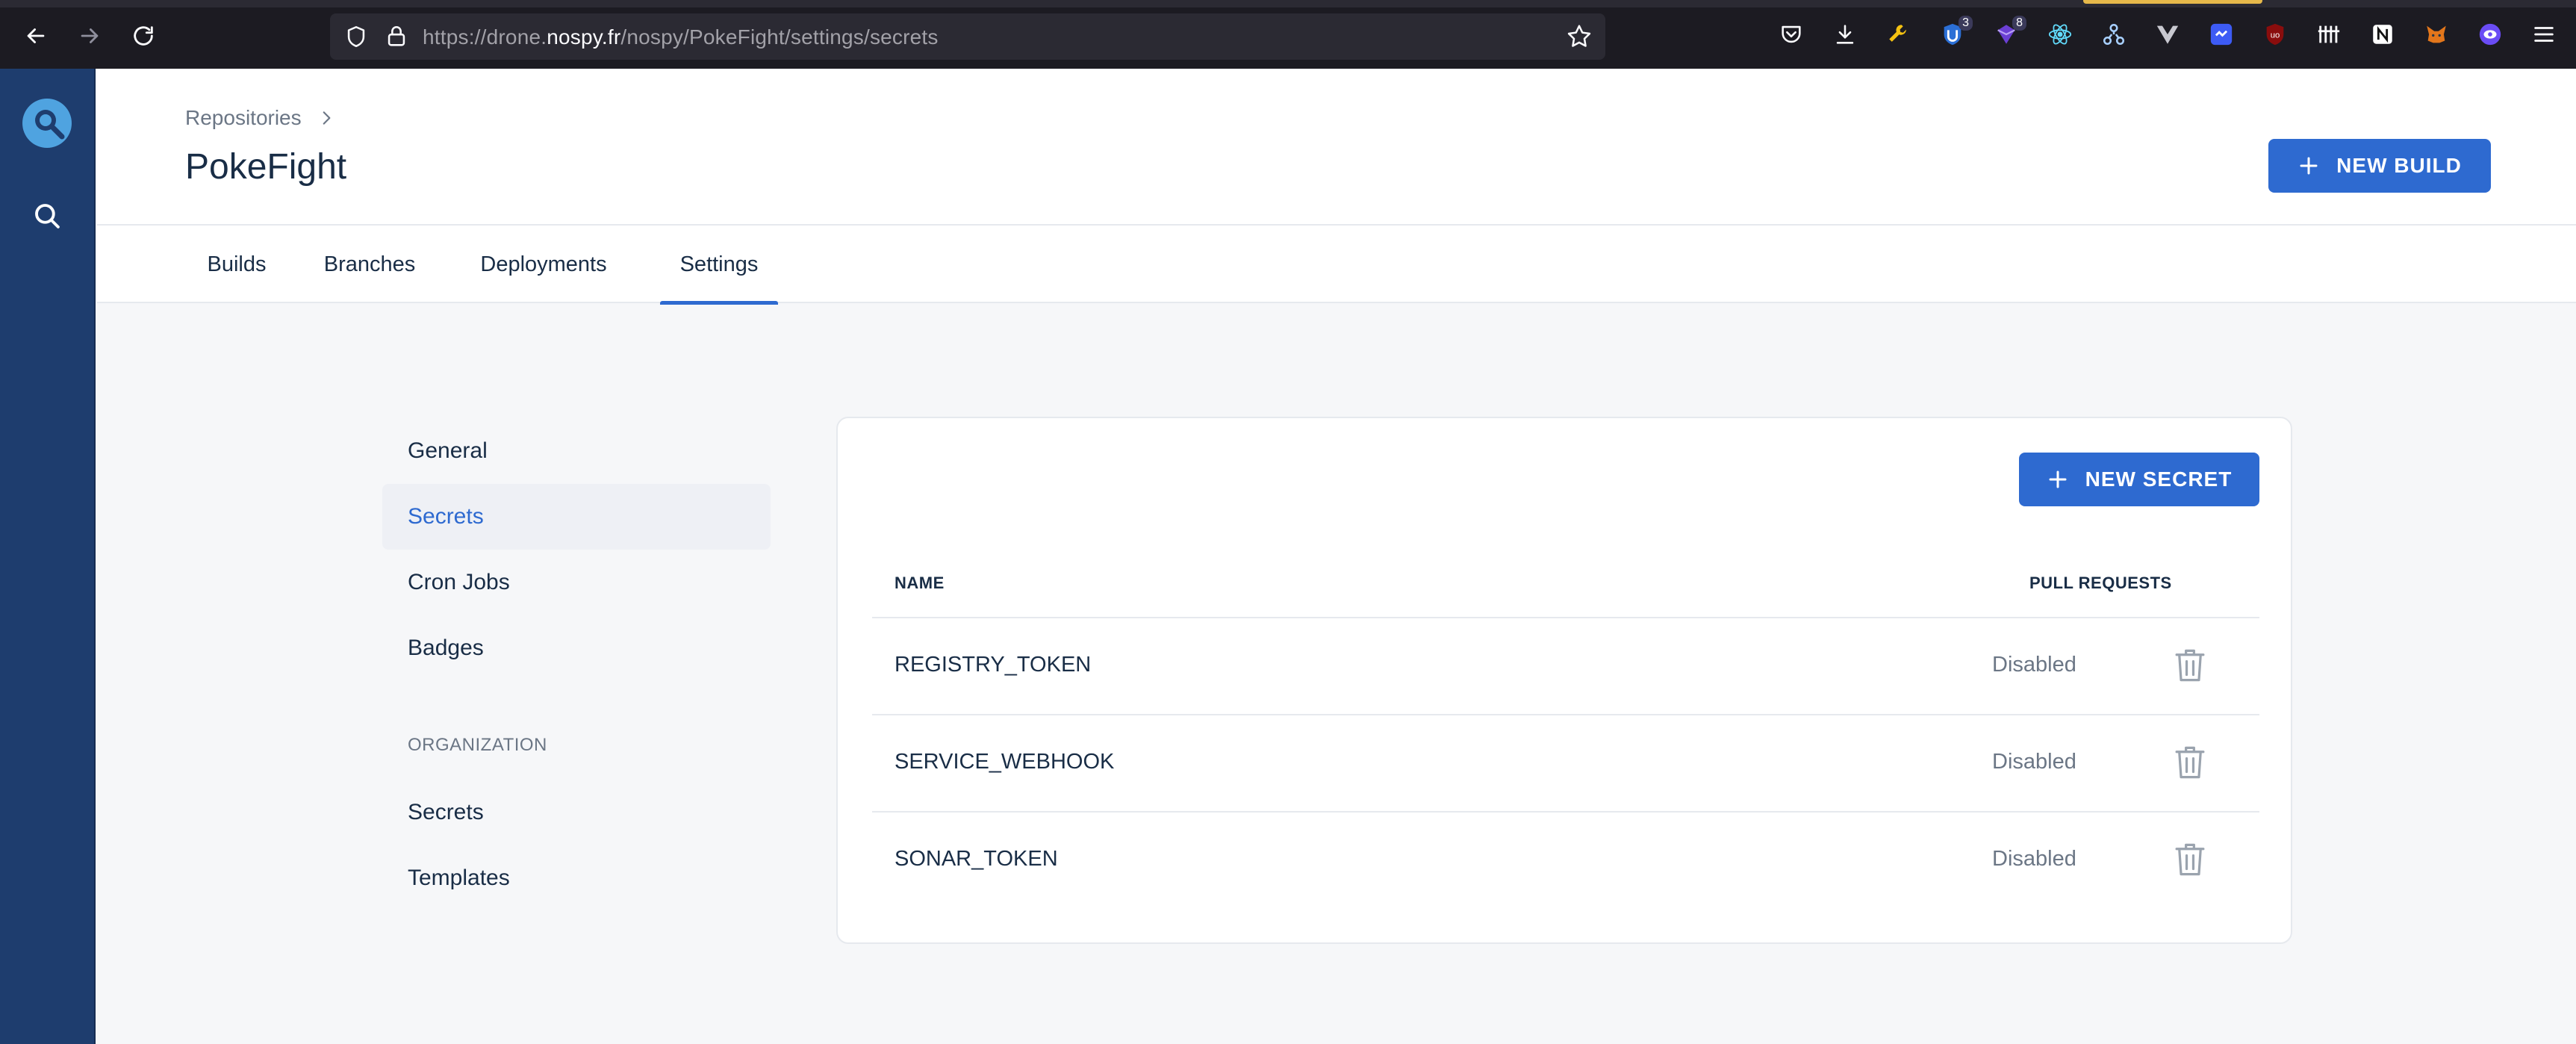  Describe the element at coordinates (576, 812) in the screenshot. I see `settings-menu-org-secrets: Secrets` at that location.